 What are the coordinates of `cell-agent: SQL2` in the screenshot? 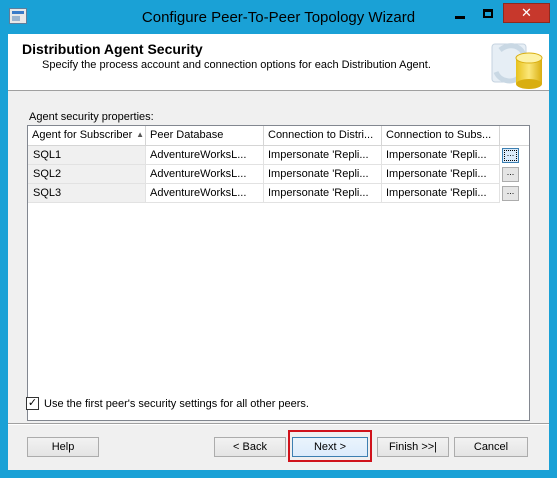 It's located at (87, 174).